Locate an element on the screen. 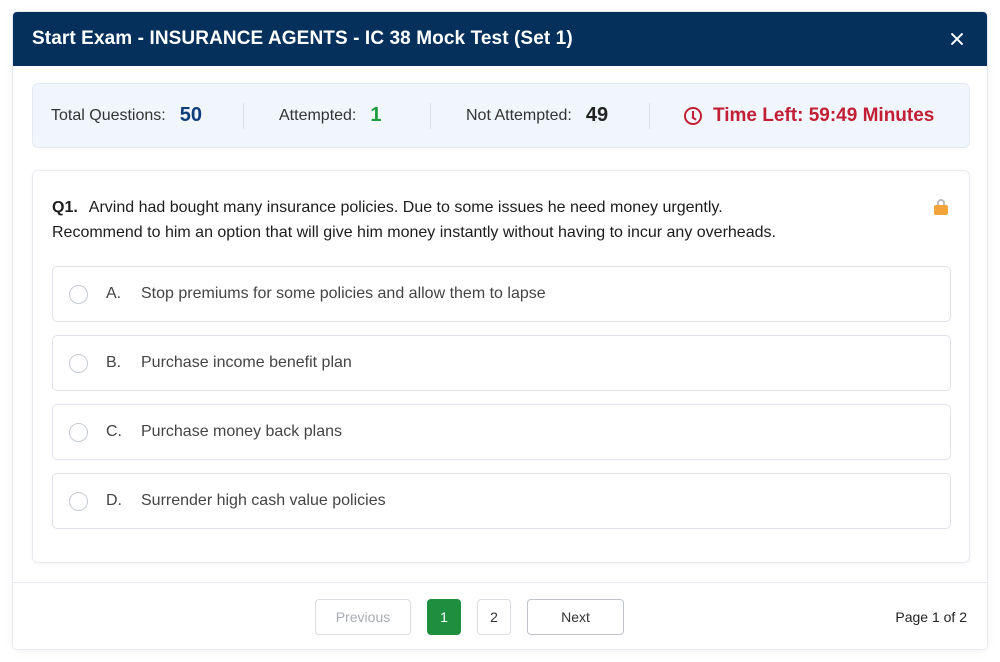 Image resolution: width=1000 pixels, height=662 pixels. attempted-stat: Attempted: 1 is located at coordinates (337, 115).